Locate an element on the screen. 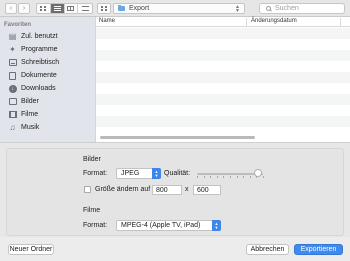 This screenshot has width=350, height=261. new-folder-button: Neuer Ordner is located at coordinates (31, 249).